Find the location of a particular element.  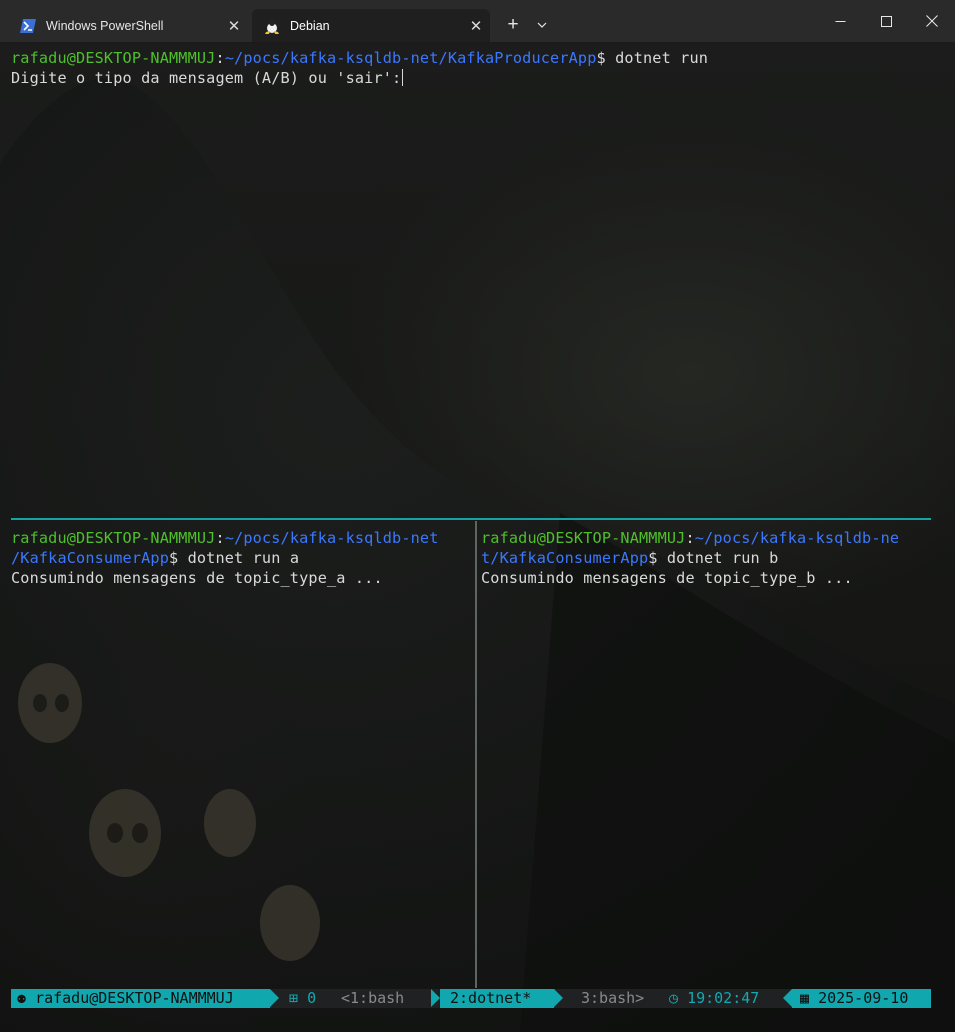

time-text: 19:02:47 is located at coordinates (723, 998).